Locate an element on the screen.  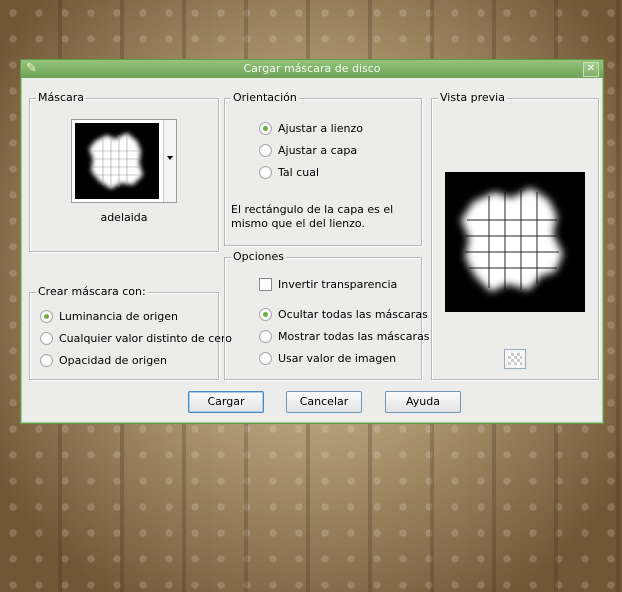
radio-fit-layer: Ajustar a capa is located at coordinates (308, 150).